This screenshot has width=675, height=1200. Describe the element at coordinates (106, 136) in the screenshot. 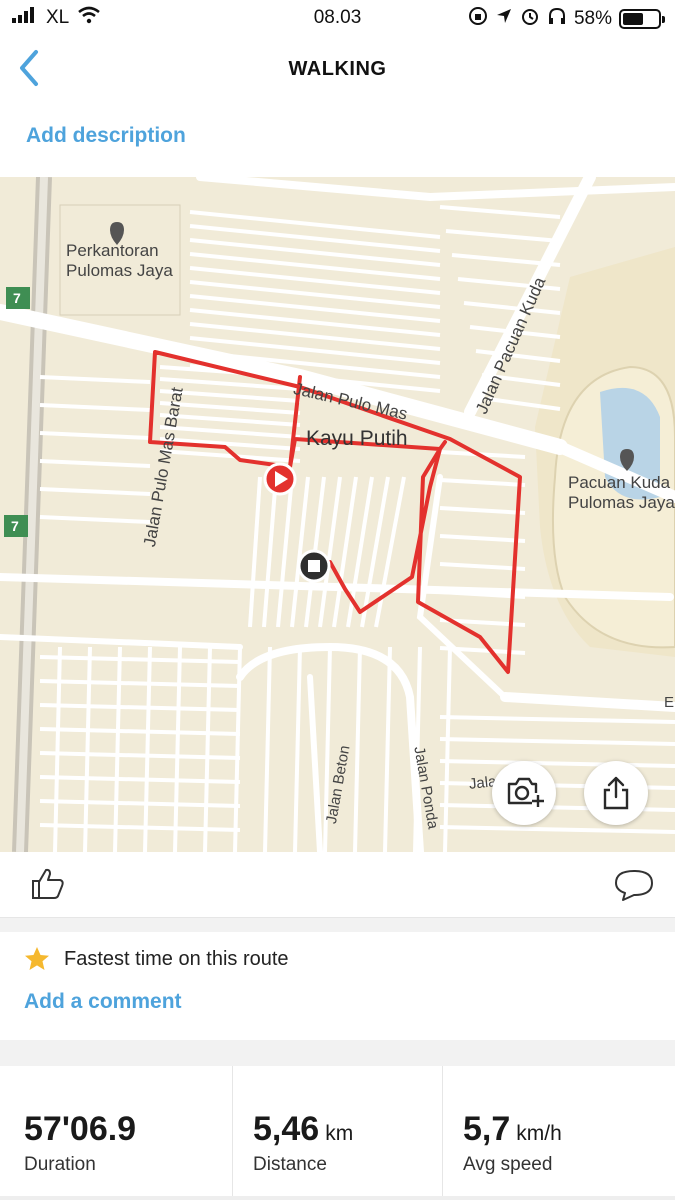

I see `add-description-link: Add description` at that location.